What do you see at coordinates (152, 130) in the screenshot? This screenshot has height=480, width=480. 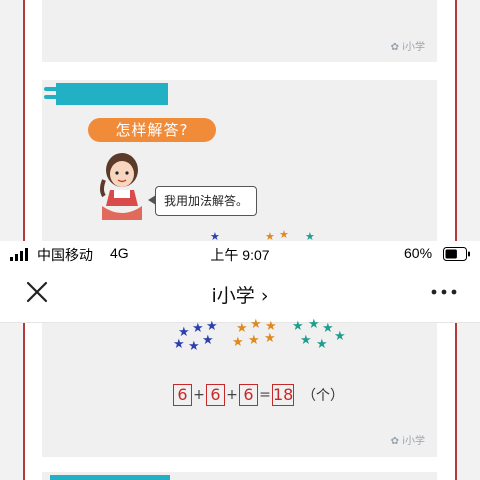 I see `question-title: 怎样解答?` at bounding box center [152, 130].